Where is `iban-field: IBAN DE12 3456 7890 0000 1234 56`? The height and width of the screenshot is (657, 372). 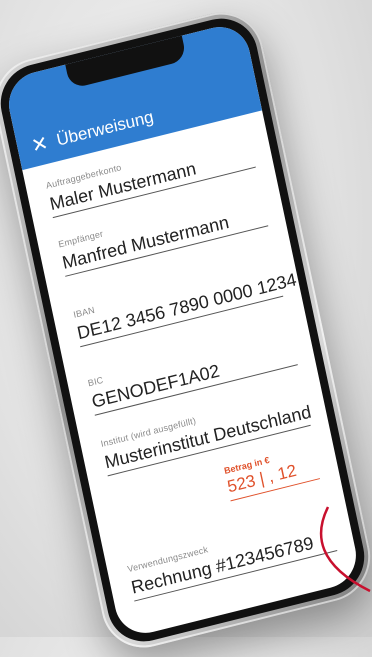 iban-field: IBAN DE12 3456 7890 0000 1234 56 is located at coordinates (197, 303).